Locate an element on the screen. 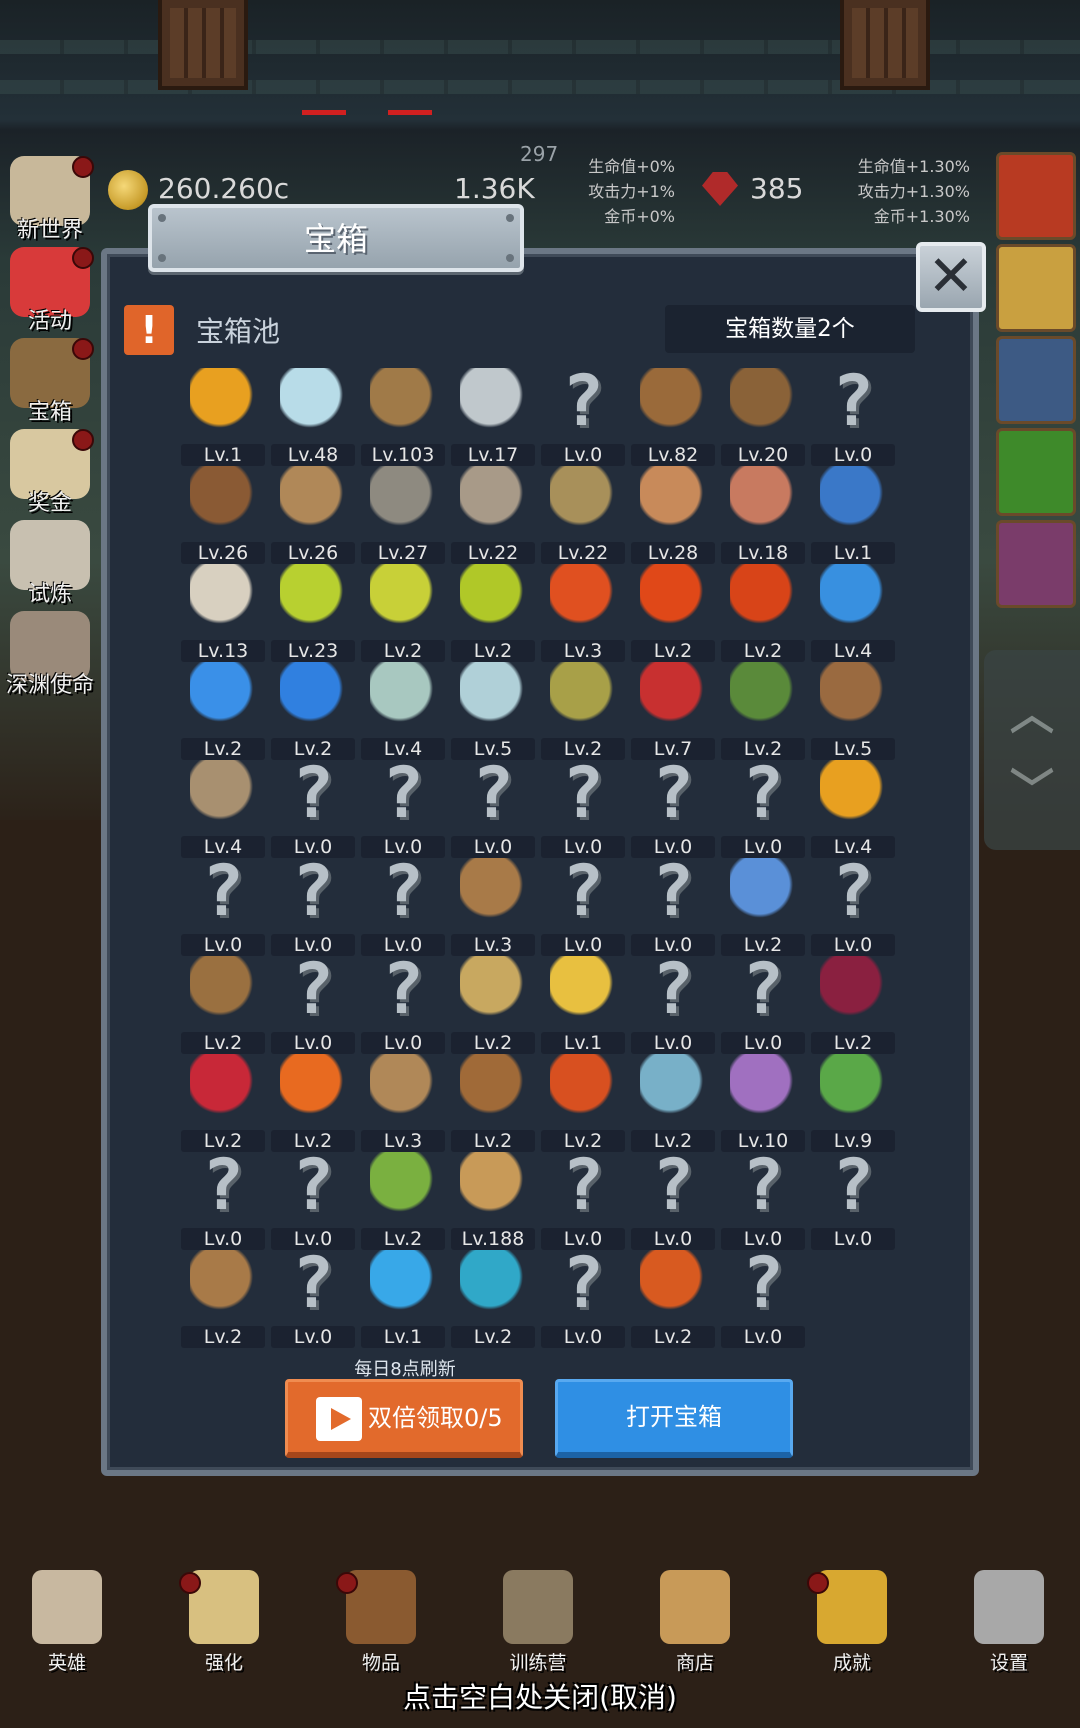 This screenshot has width=1080, height=1728. nav-item: 强化 is located at coordinates (224, 1625).